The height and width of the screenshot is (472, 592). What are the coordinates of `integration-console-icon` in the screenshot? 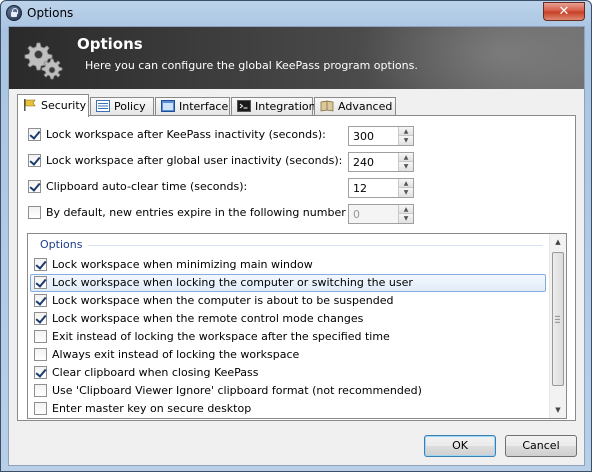 It's located at (244, 106).